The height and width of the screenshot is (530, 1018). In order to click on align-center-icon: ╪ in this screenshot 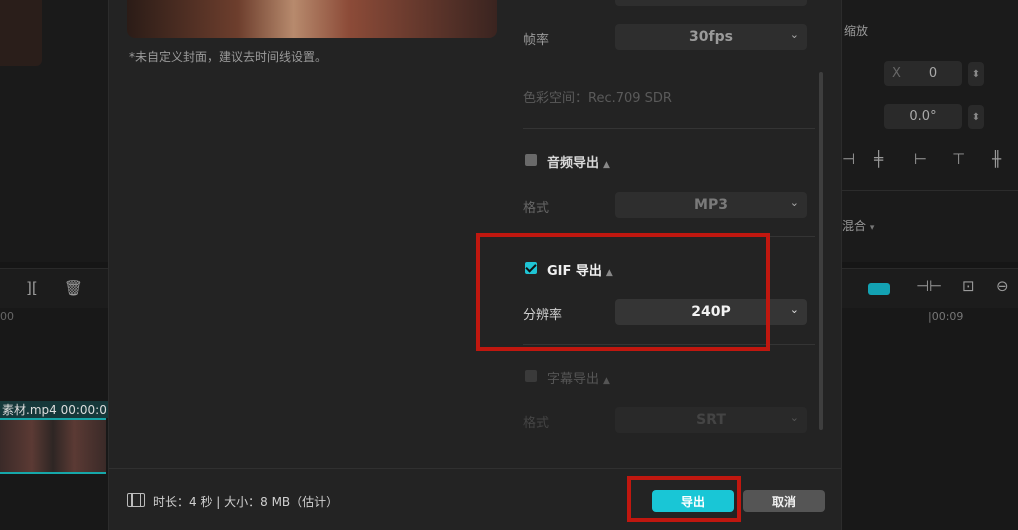, I will do `click(878, 159)`.